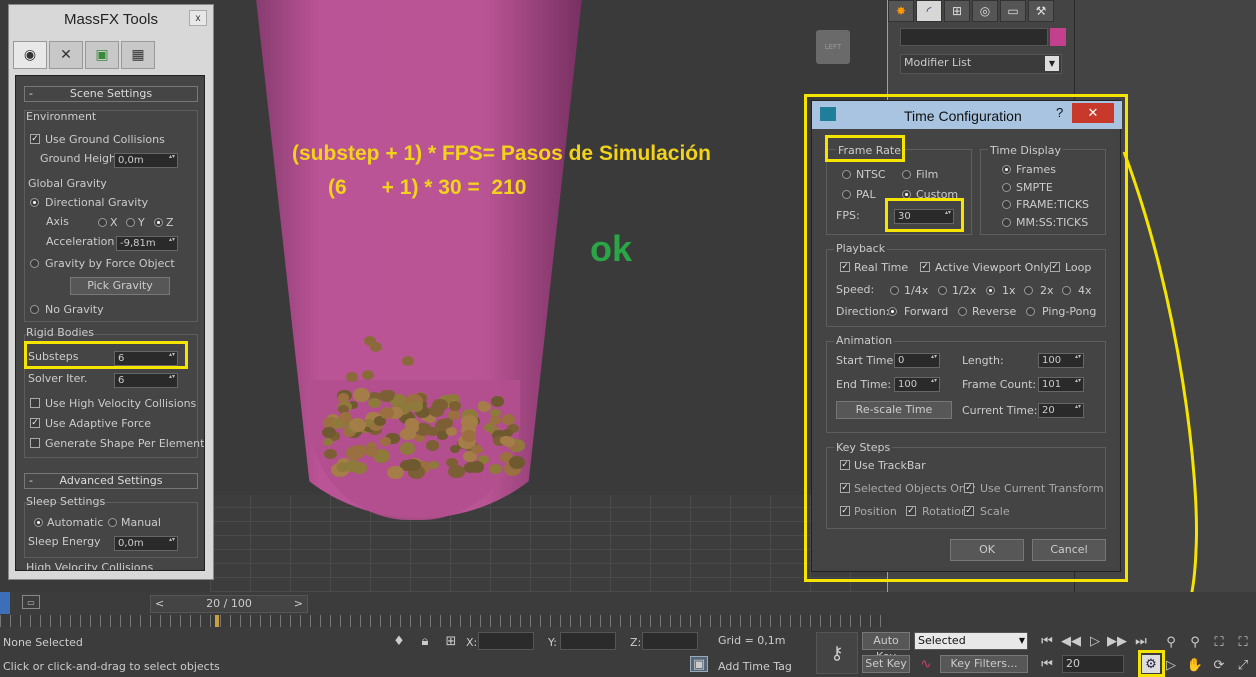 Image resolution: width=1256 pixels, height=677 pixels. I want to click on scale-checkbox: ✓, so click(969, 511).